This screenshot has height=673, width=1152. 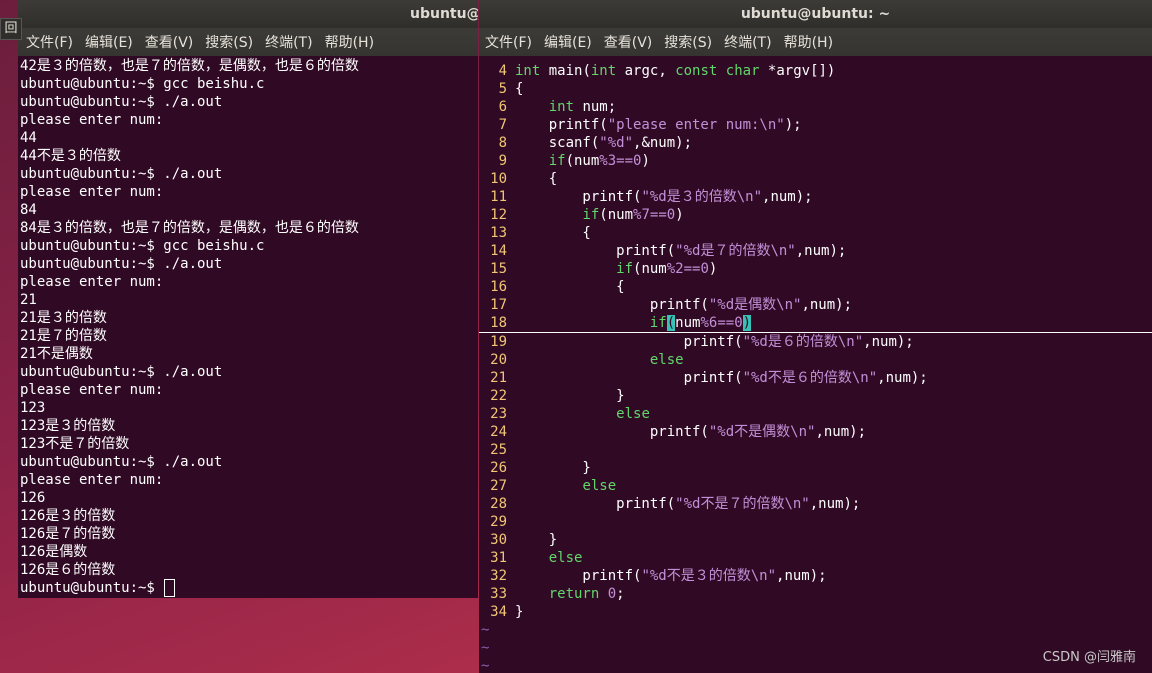 I want to click on code-line: 34}, so click(x=815, y=612).